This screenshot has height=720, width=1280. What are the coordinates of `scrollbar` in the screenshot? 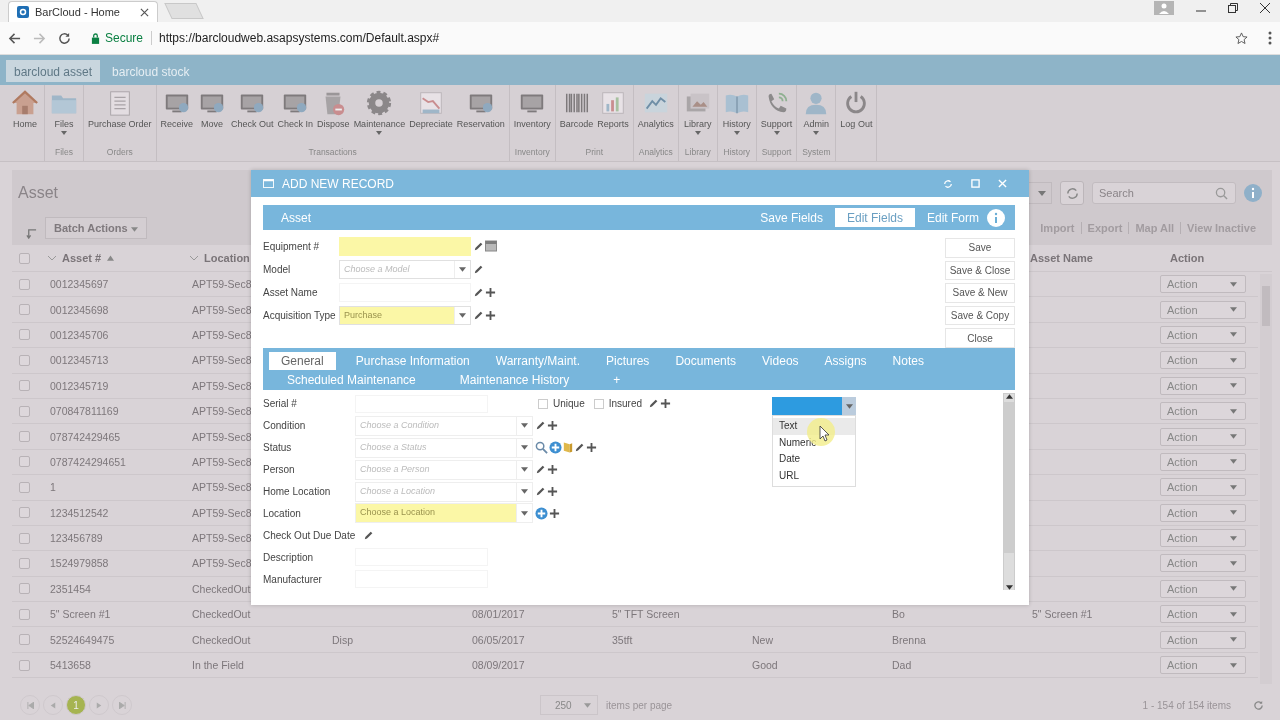 It's located at (1266, 479).